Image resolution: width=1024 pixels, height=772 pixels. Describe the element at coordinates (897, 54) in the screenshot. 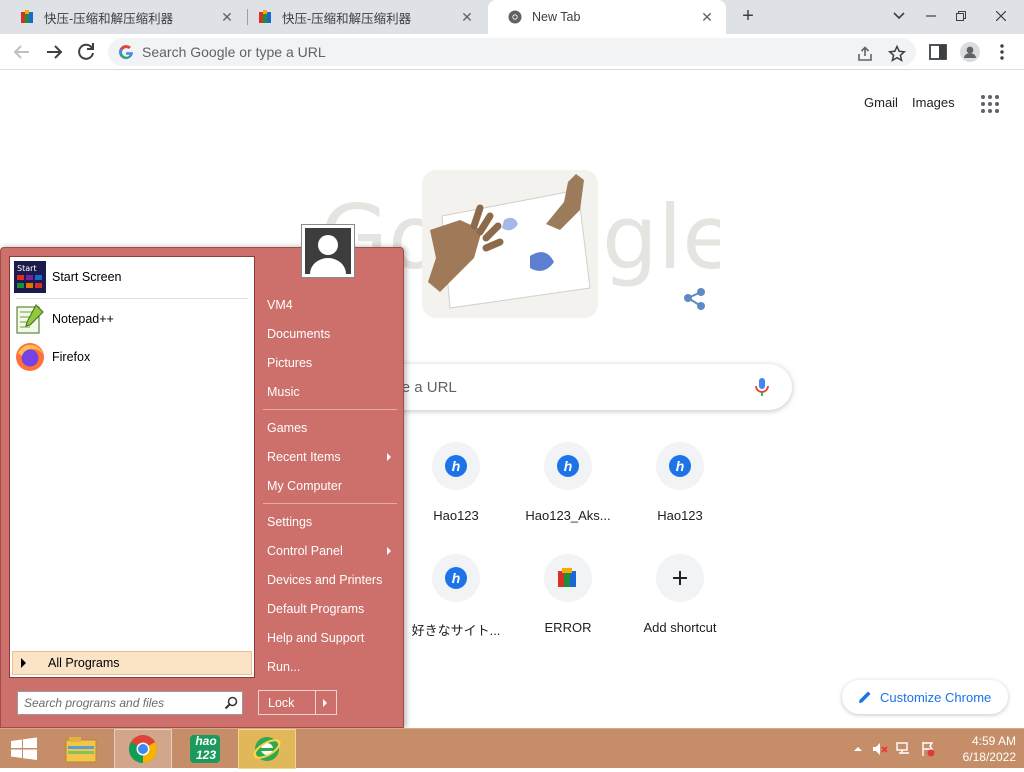

I see `bookmark-star-icon` at that location.